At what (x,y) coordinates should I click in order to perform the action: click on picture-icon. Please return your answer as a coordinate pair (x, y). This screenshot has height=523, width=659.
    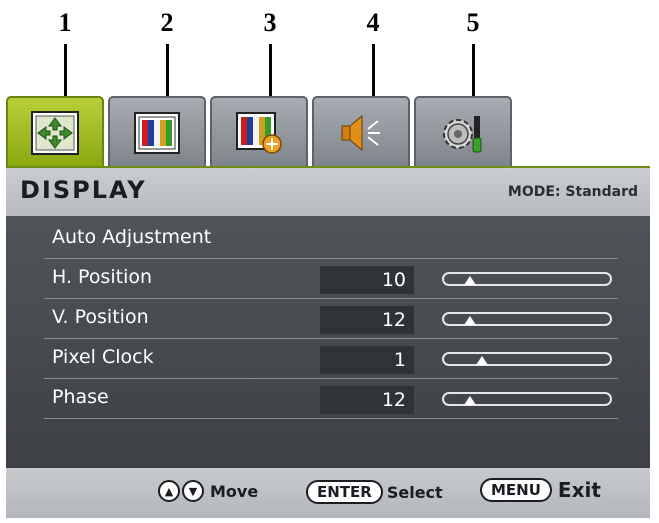
    Looking at the image, I should click on (157, 133).